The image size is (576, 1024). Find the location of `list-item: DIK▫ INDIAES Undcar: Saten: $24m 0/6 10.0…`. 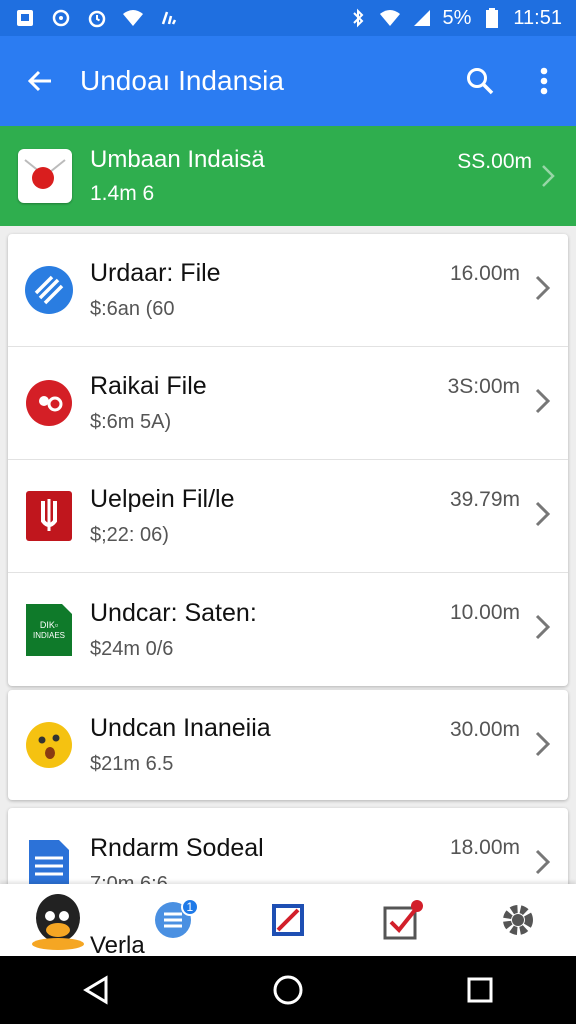

list-item: DIK▫ INDIAES Undcar: Saten: $24m 0/6 10.0… is located at coordinates (288, 629).